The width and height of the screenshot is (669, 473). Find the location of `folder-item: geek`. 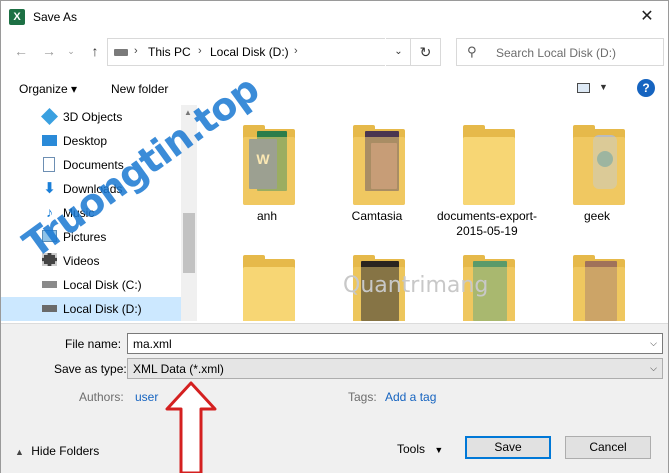

folder-item: geek is located at coordinates (597, 165).